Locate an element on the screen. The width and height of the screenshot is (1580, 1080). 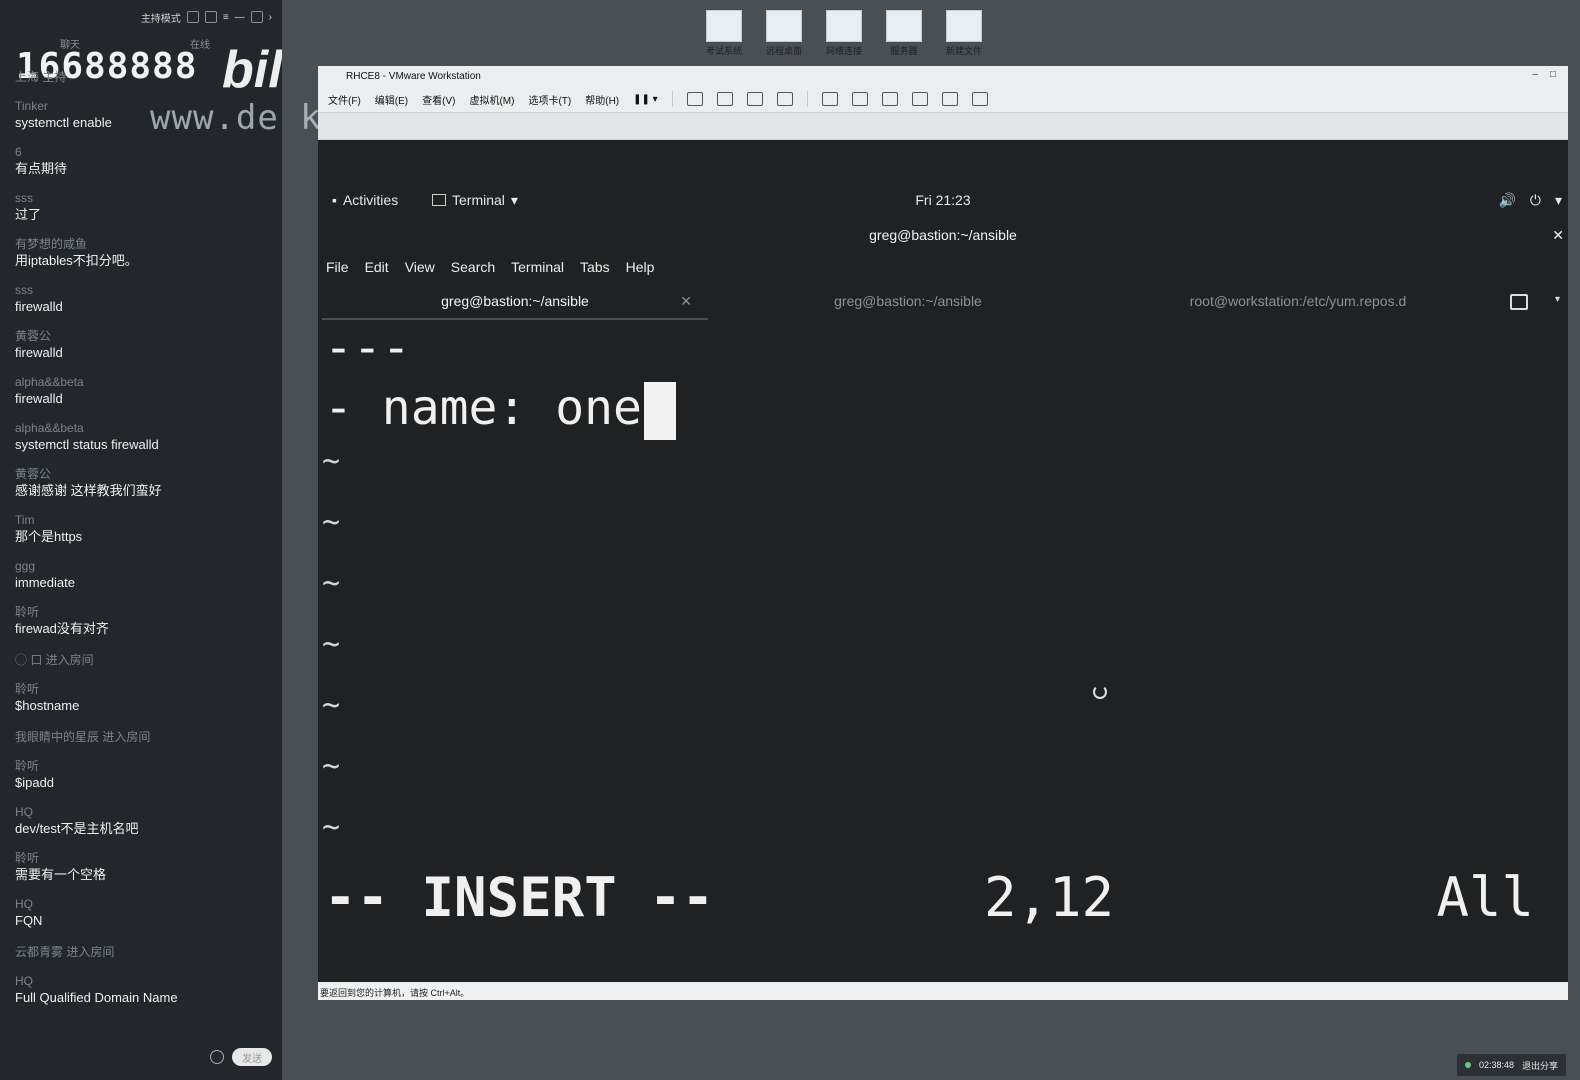
message-text: 过了 is located at coordinates (28, 214).